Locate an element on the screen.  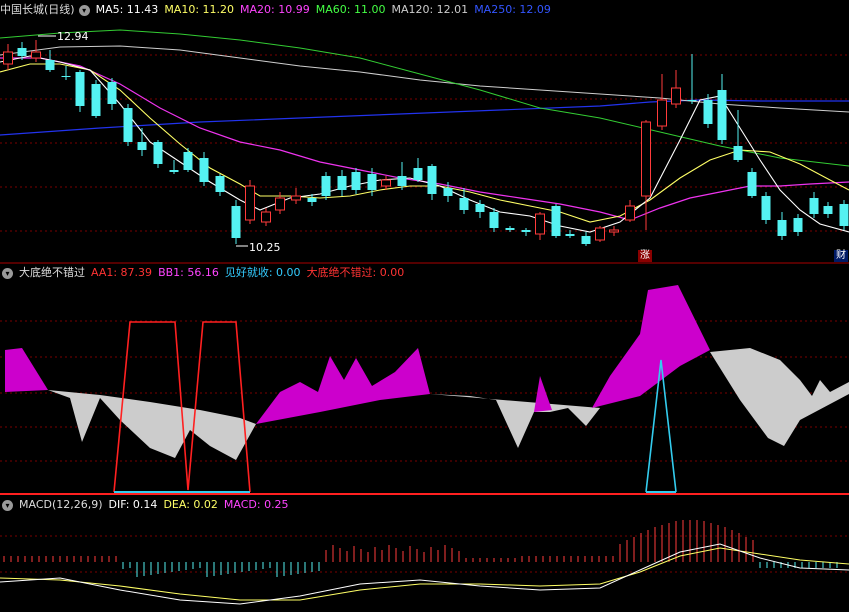
macd-histogram is located at coordinates (420, 548).